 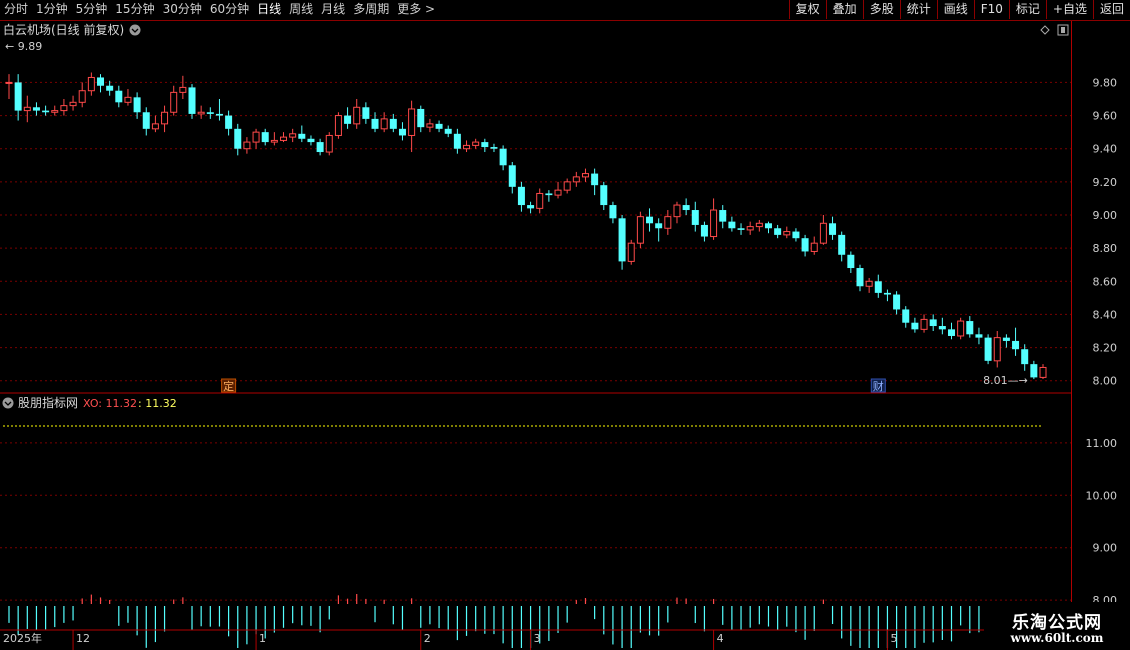 What do you see at coordinates (1069, 9) in the screenshot?
I see `tool-button-7: +自选` at bounding box center [1069, 9].